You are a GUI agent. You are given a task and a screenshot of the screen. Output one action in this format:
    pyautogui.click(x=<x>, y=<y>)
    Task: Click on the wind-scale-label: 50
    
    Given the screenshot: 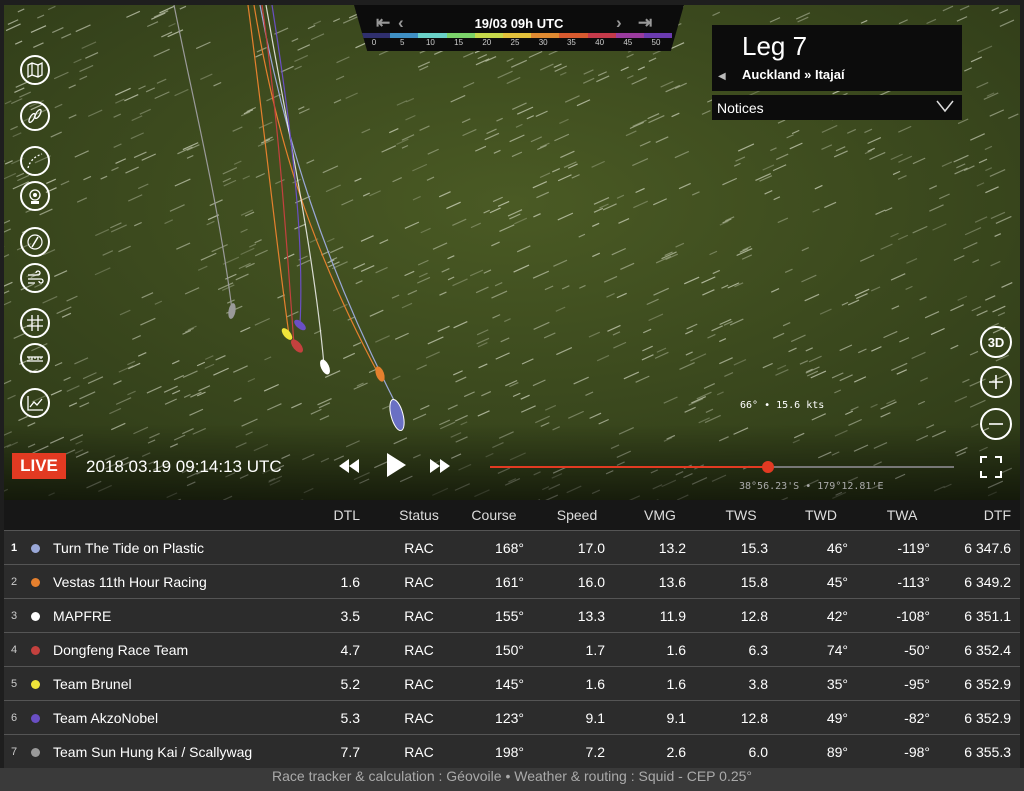 What is the action you would take?
    pyautogui.click(x=656, y=42)
    